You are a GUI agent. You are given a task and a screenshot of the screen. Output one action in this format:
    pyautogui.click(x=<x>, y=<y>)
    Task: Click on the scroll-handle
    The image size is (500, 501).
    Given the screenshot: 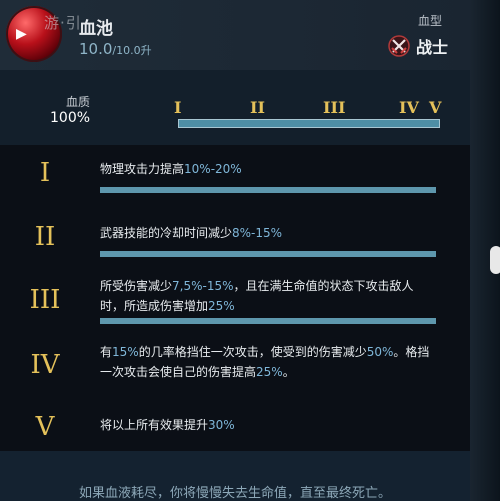 What is the action you would take?
    pyautogui.click(x=495, y=260)
    